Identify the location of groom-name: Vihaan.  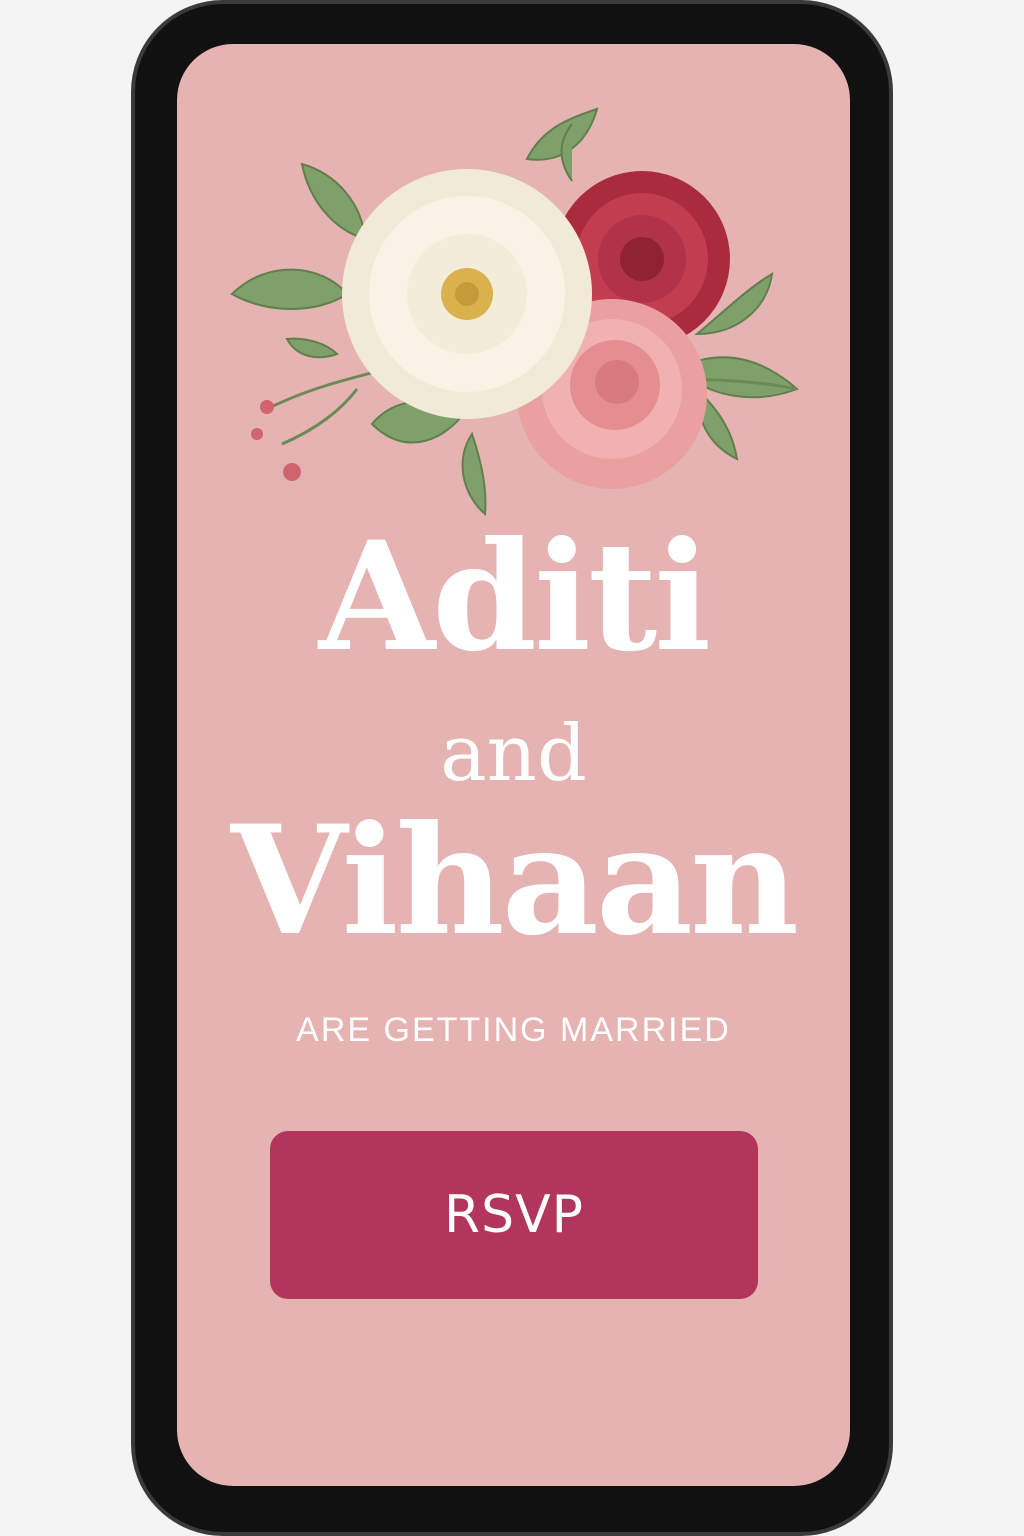
(514, 881).